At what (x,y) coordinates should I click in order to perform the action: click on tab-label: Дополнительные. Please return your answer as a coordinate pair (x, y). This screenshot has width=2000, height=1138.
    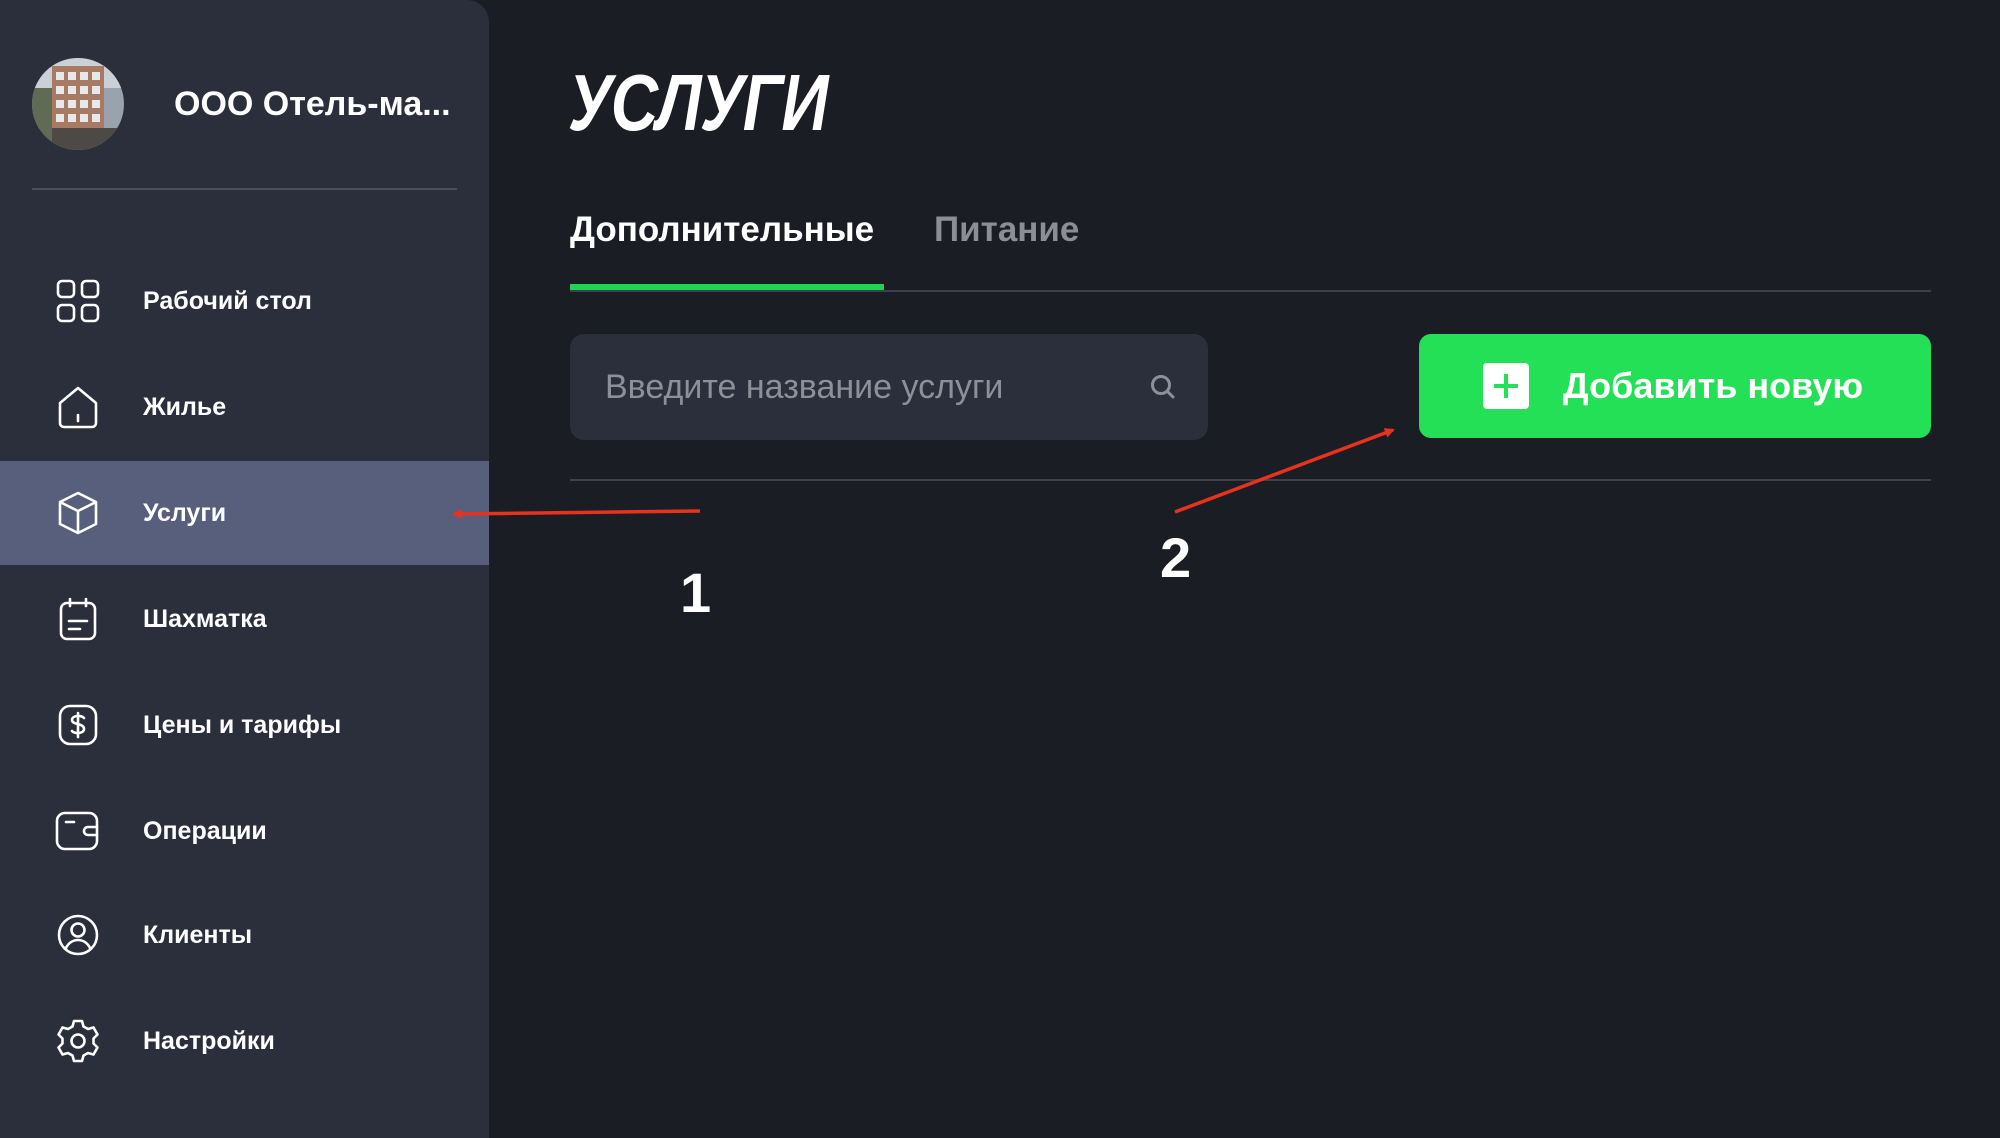
    Looking at the image, I should click on (722, 229).